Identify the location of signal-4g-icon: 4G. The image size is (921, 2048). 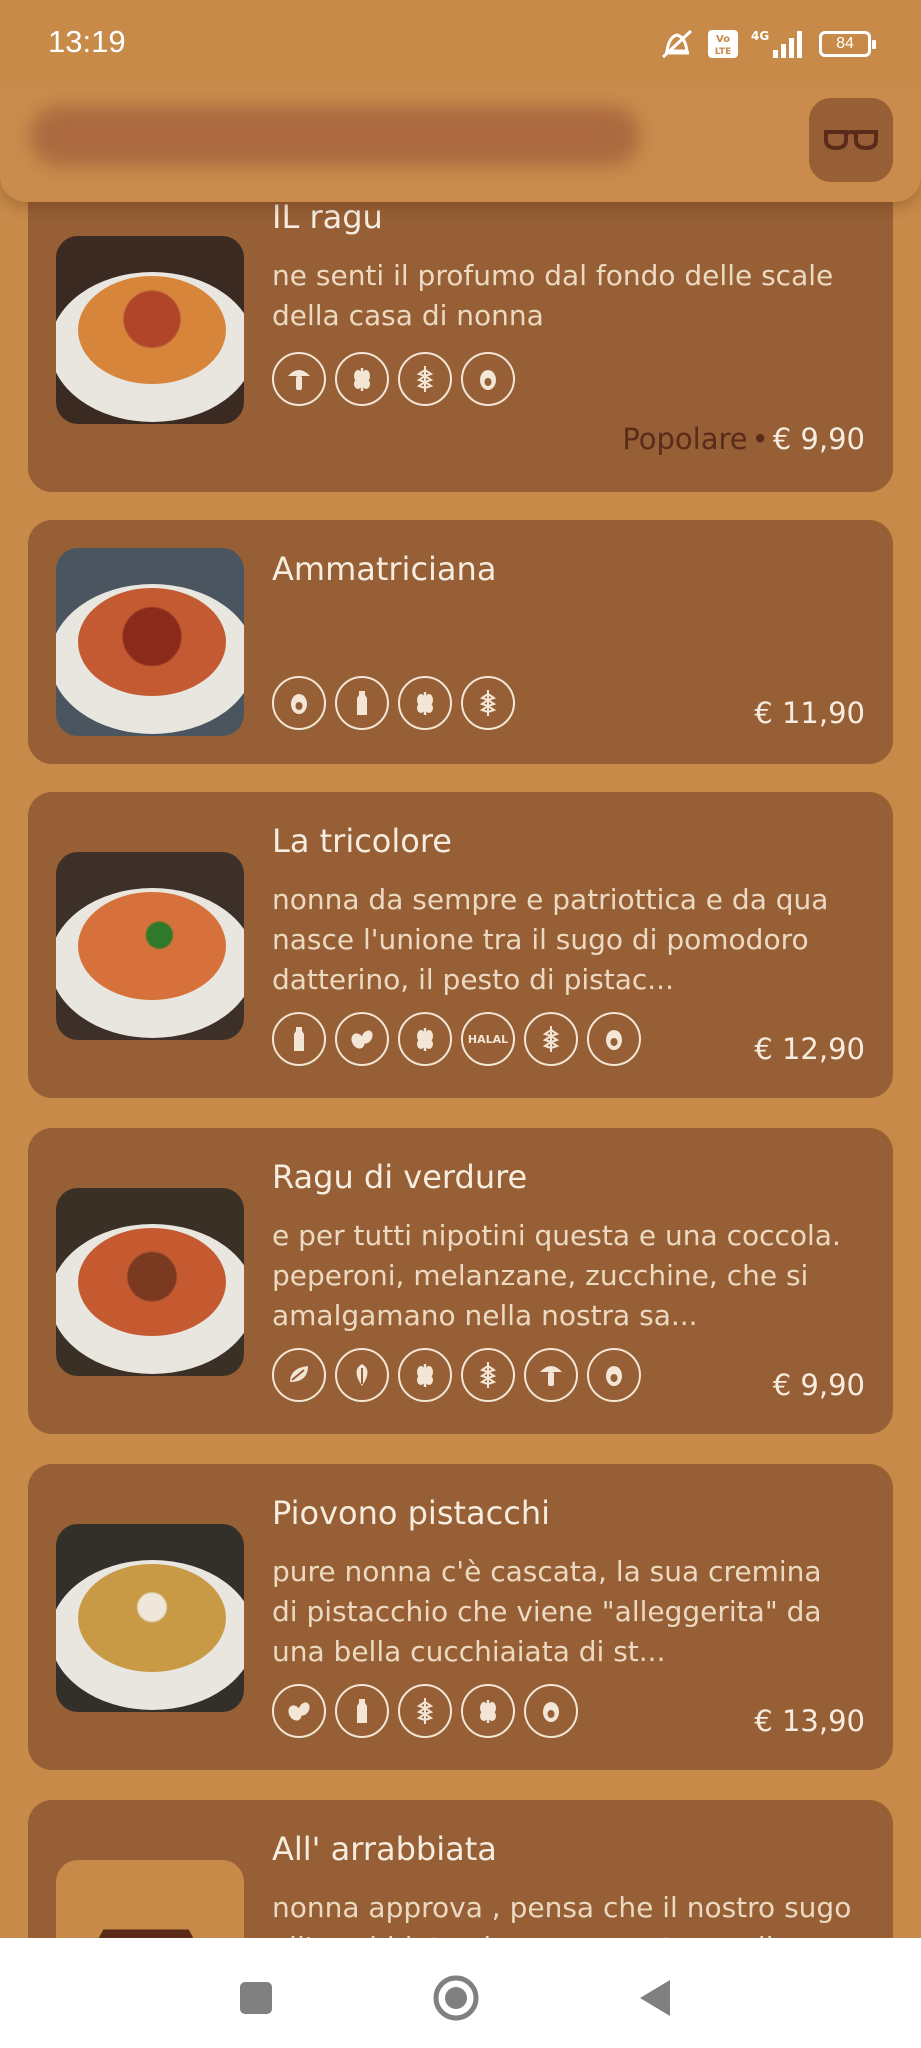
(776, 43).